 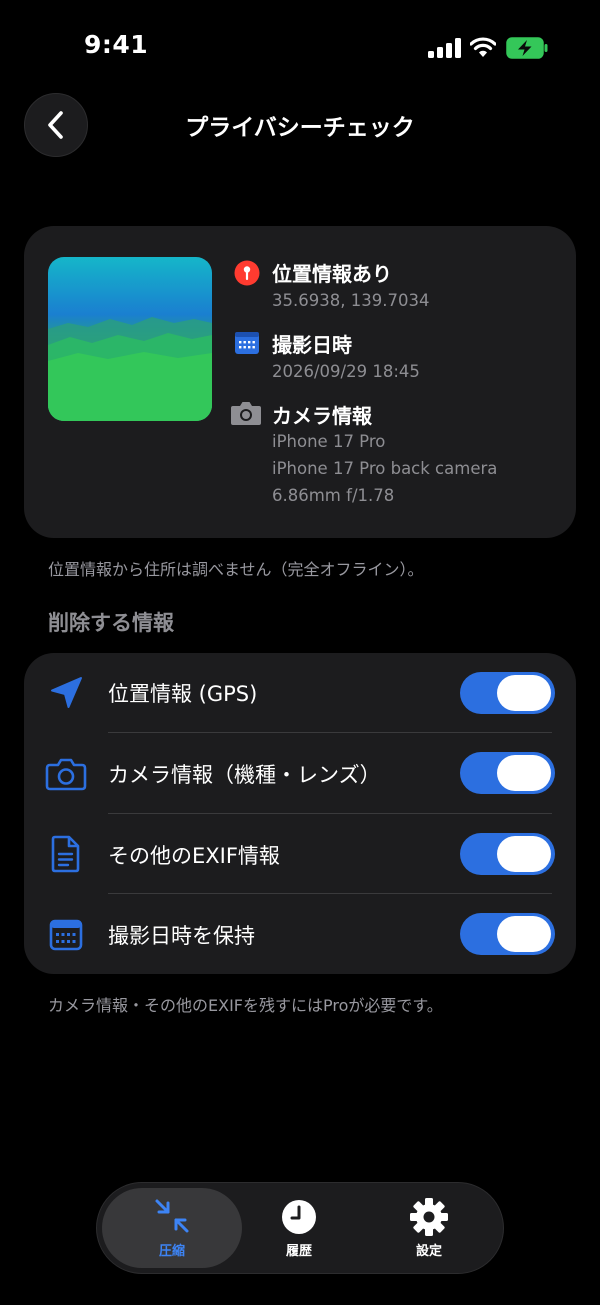 I want to click on battery-charging-icon, so click(x=527, y=48).